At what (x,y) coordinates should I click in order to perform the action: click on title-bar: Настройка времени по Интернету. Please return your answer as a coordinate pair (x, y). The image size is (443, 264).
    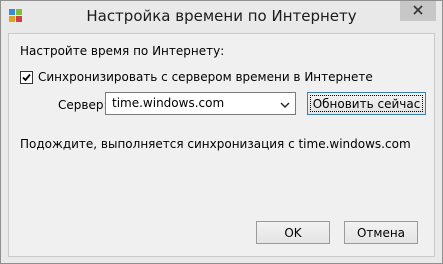
    Looking at the image, I should click on (221, 17).